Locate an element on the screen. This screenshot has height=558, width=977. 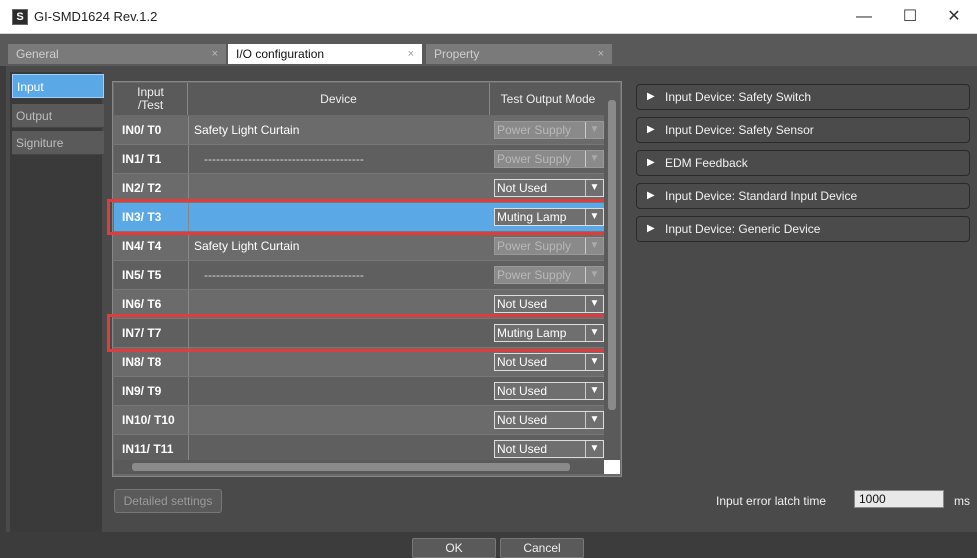
input-device-standard-input-button: ▶ Input Device: Standard Input Device is located at coordinates (803, 196).